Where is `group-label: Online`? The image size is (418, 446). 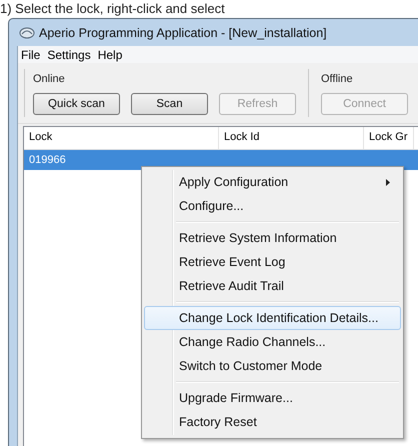
group-label: Online is located at coordinates (49, 78).